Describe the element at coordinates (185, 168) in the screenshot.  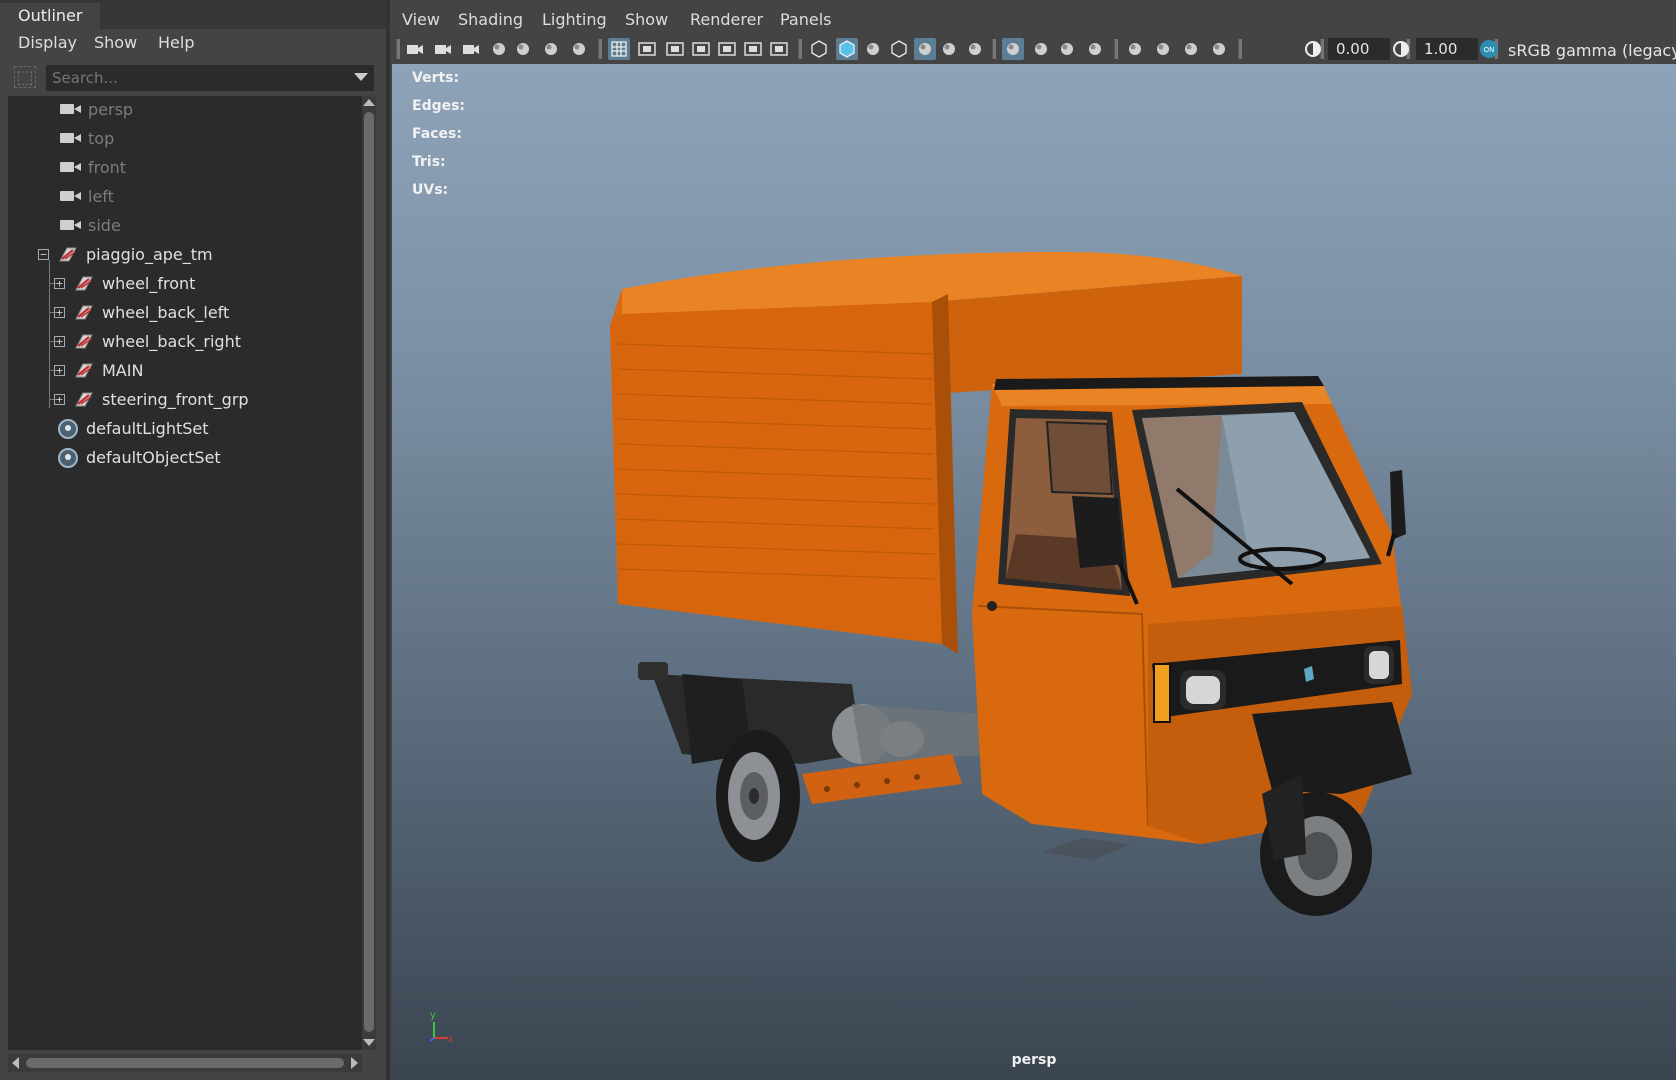
I see `outliner-item: front` at that location.